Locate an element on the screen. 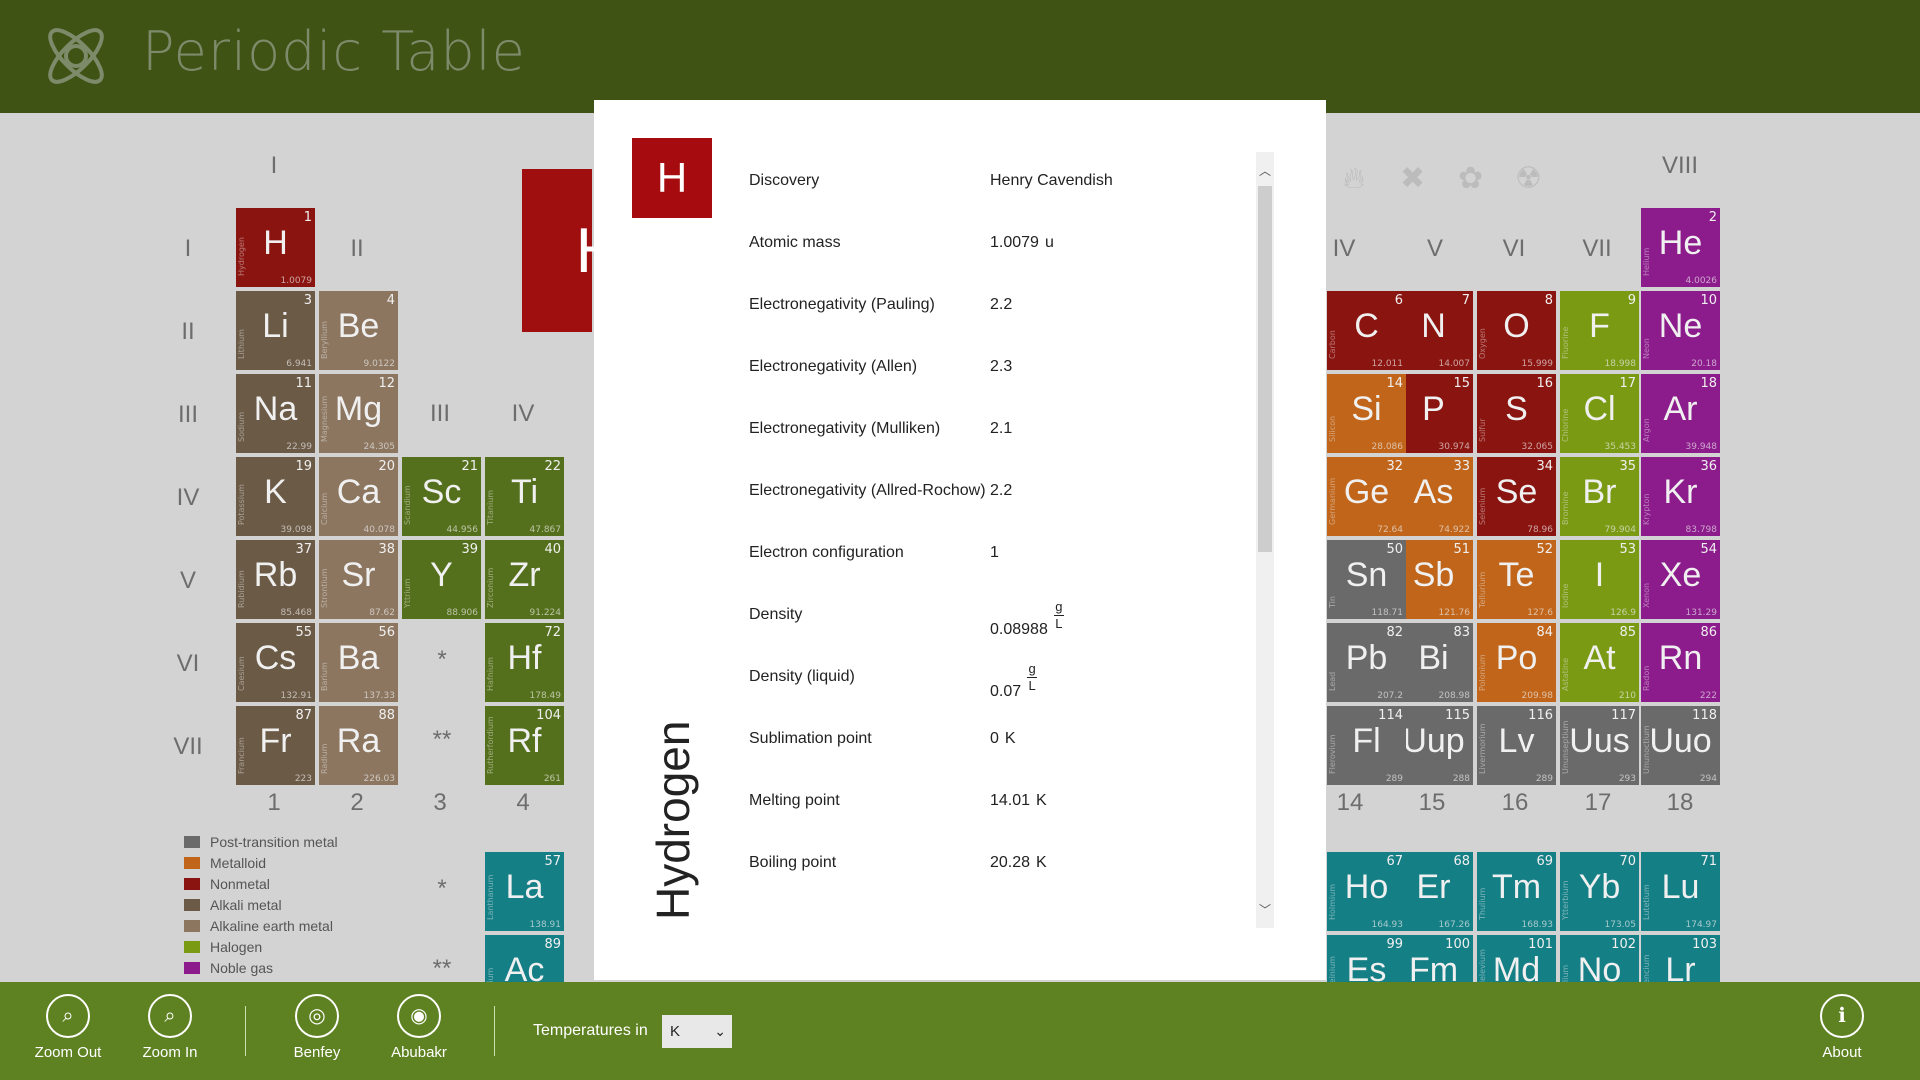 The width and height of the screenshot is (1920, 1080). scroll-down-icon: ﹀ is located at coordinates (1265, 909).